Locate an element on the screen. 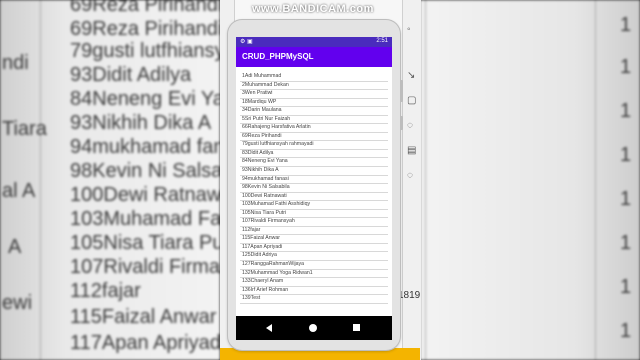 The image size is (640, 360). list-item: 112fajar is located at coordinates (314, 231).